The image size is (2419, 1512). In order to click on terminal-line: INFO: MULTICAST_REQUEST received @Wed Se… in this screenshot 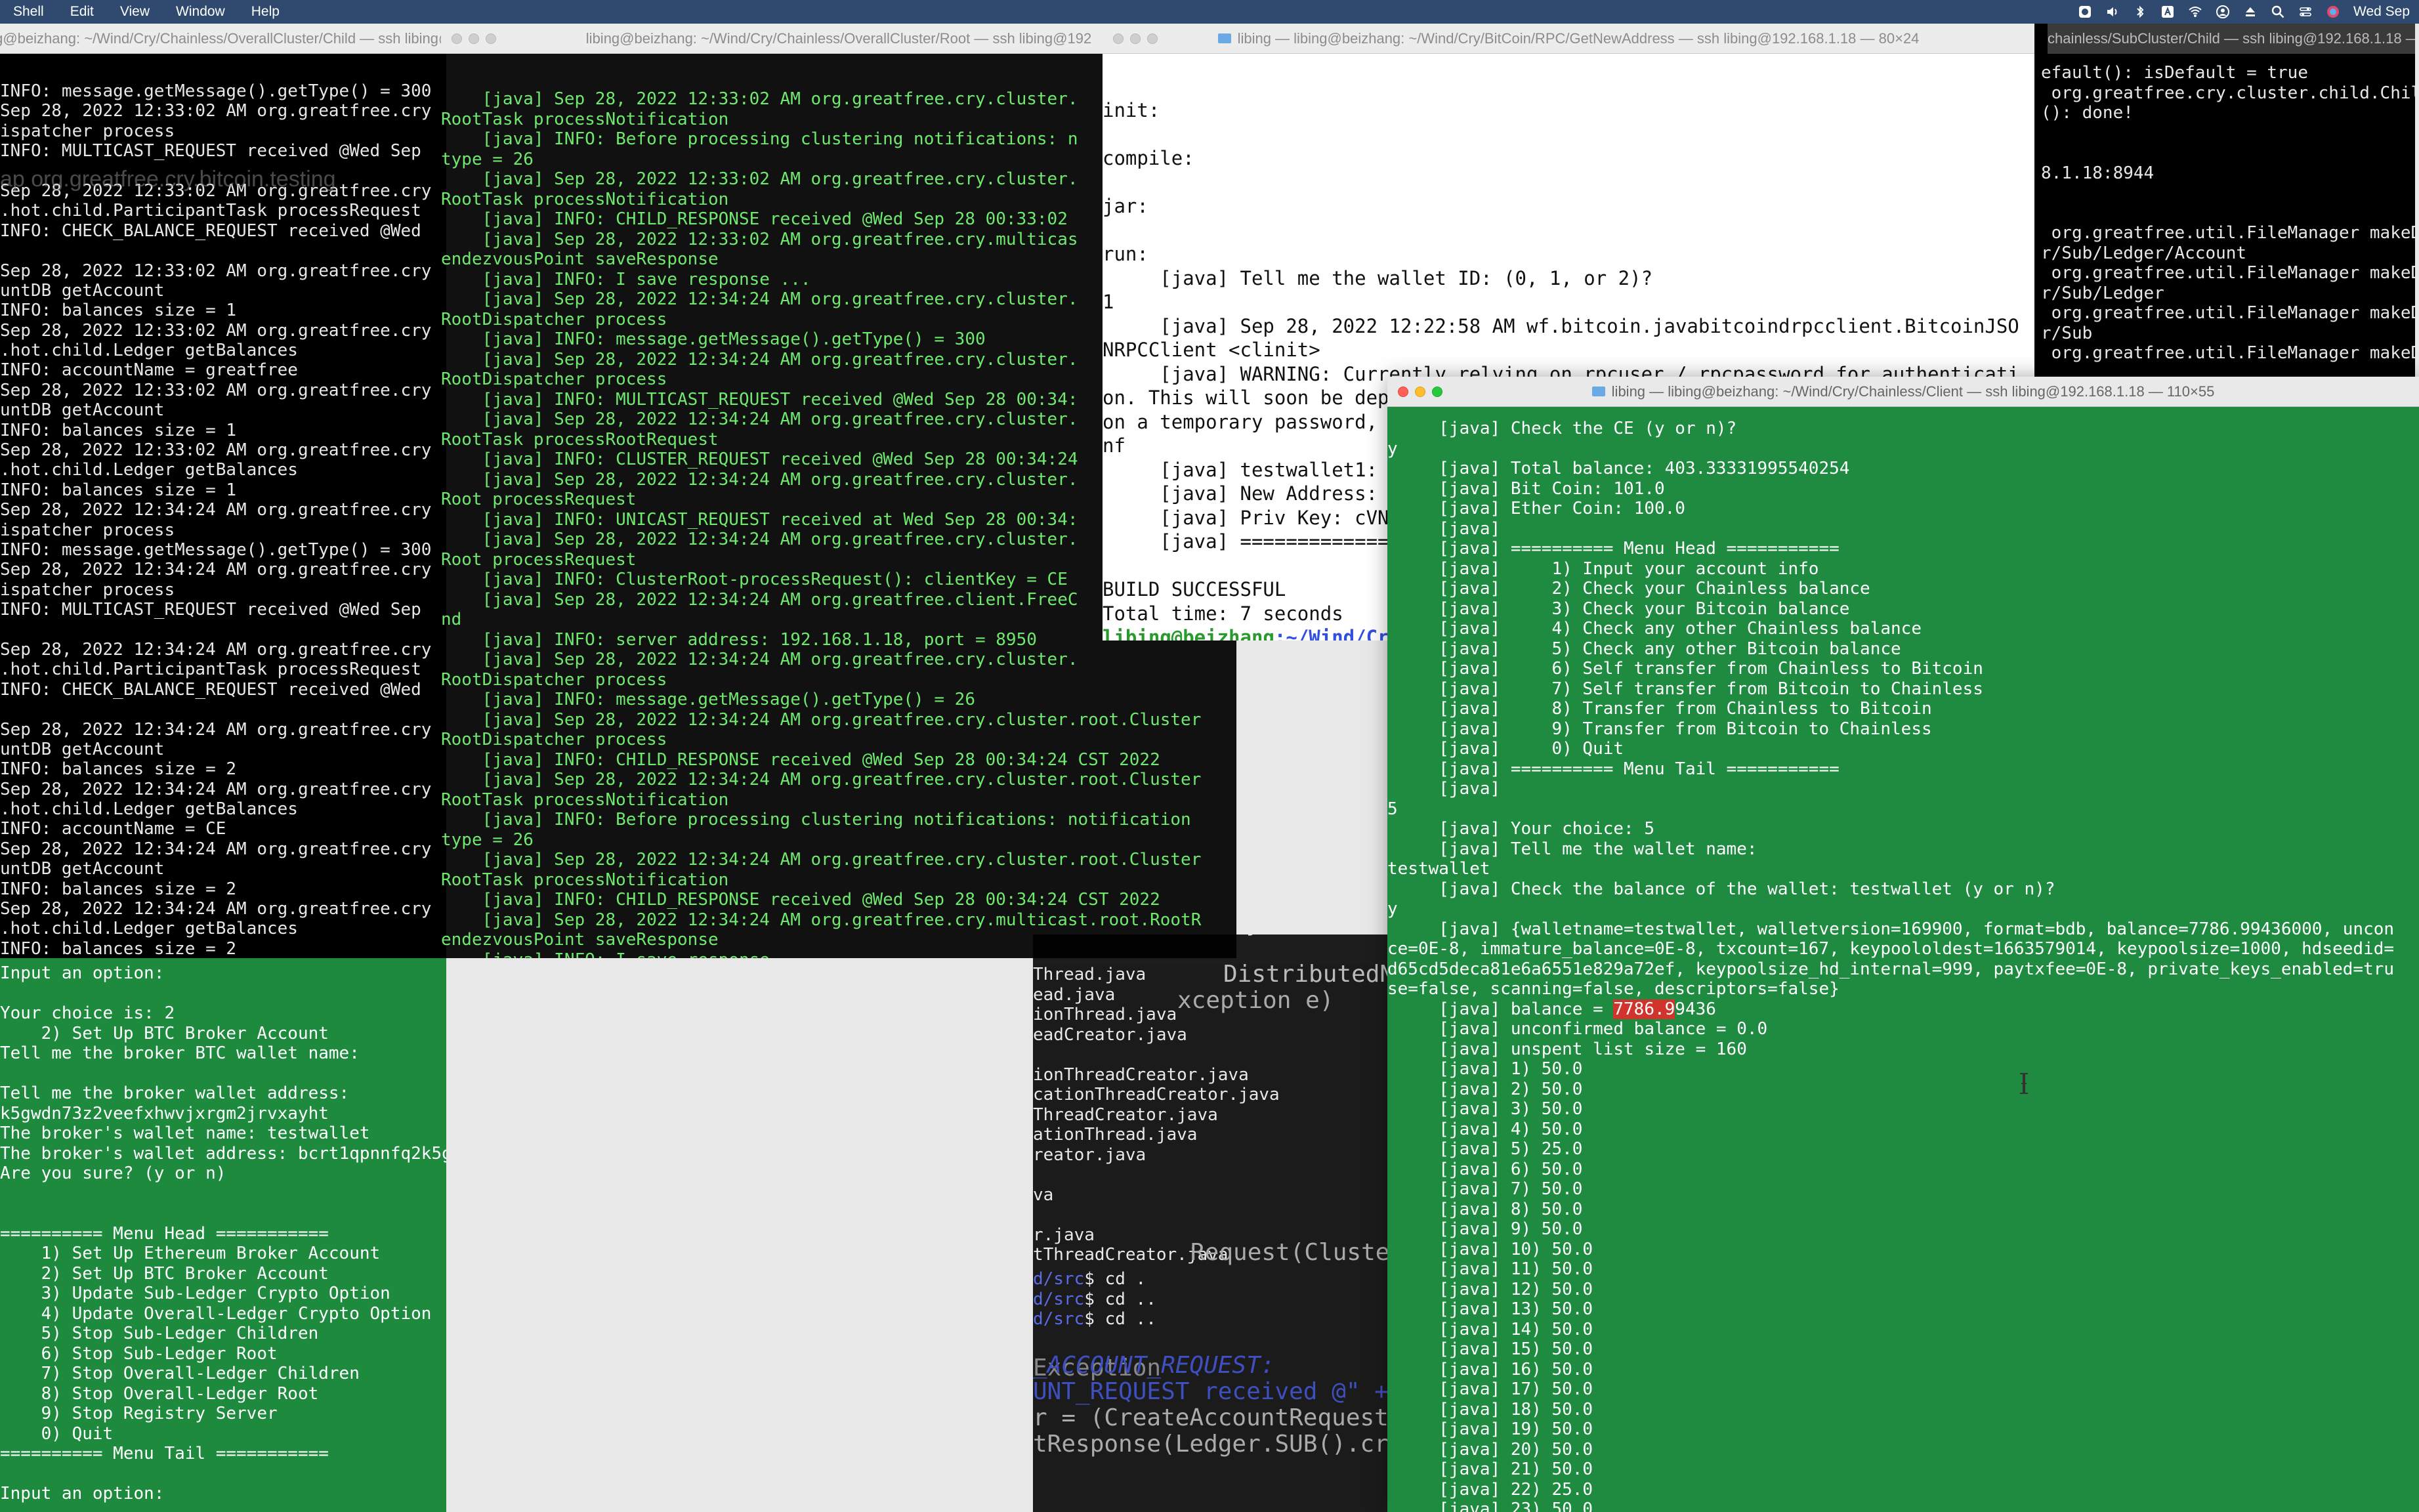, I will do `click(210, 151)`.